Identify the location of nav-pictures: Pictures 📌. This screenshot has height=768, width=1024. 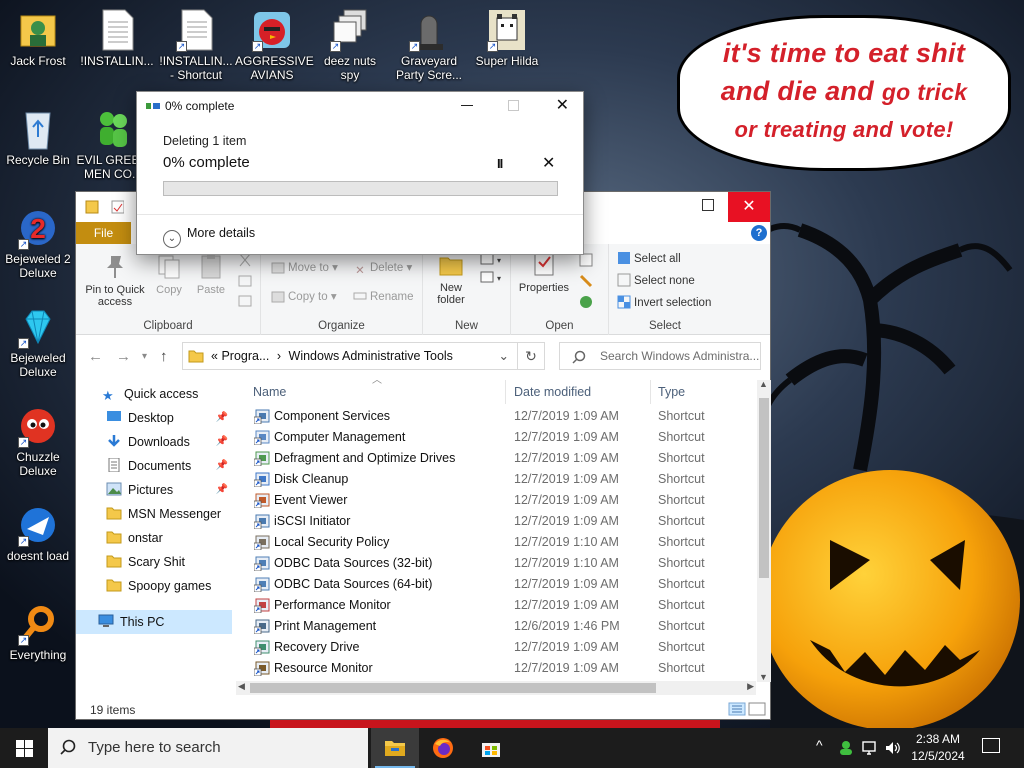
(154, 490).